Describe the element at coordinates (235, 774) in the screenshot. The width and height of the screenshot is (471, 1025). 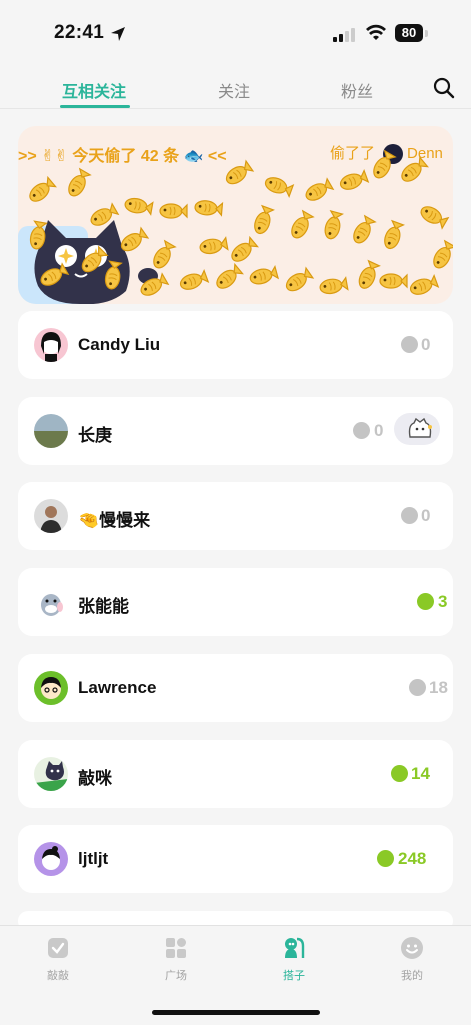
I see `friend-card: 敲咪 14` at that location.